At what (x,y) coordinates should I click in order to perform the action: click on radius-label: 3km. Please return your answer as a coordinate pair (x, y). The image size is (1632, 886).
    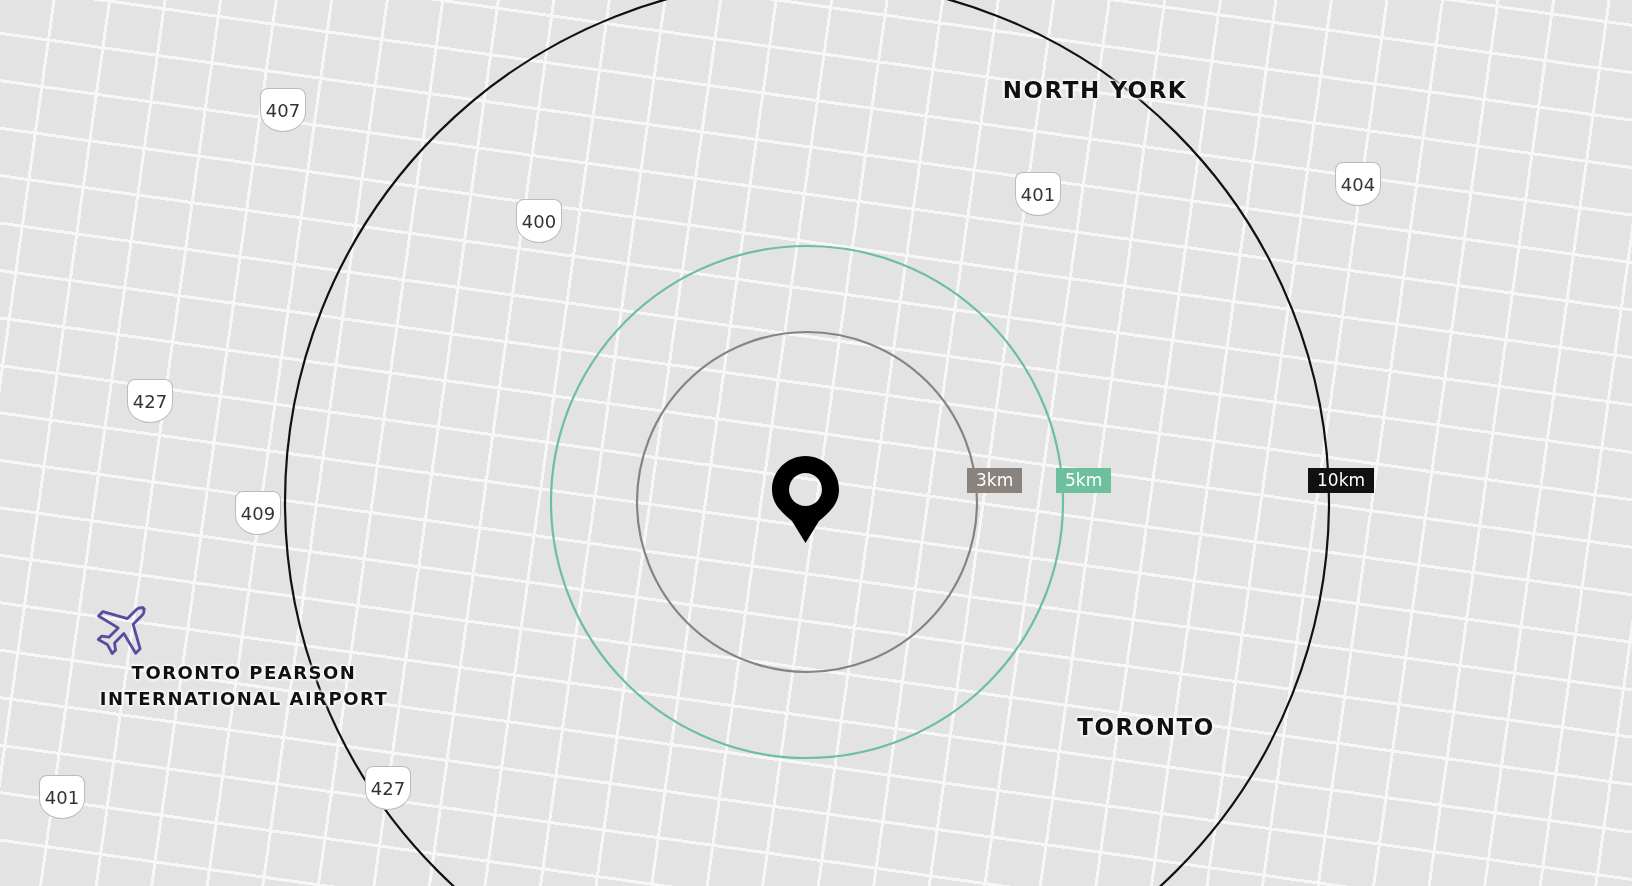
    Looking at the image, I should click on (995, 480).